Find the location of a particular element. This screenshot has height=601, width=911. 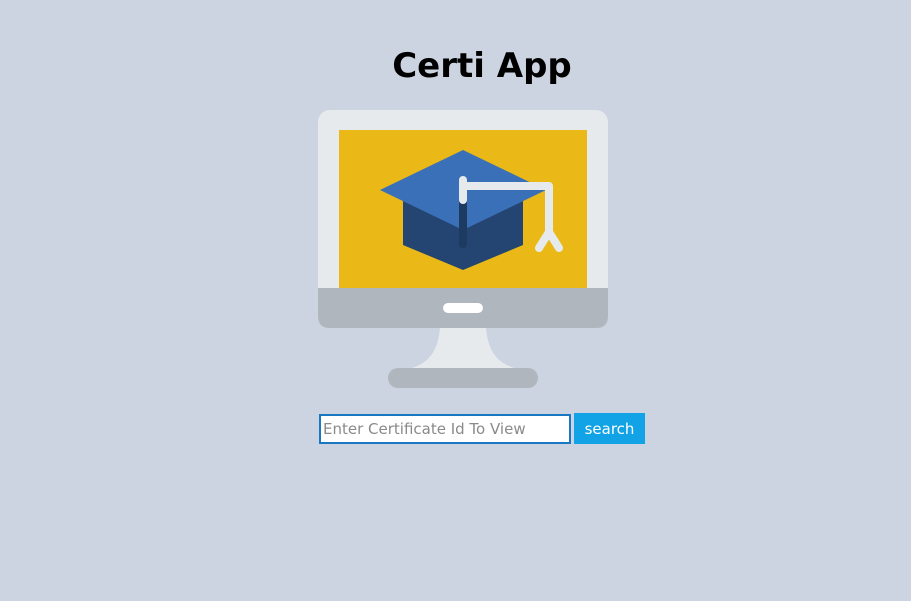

search-bar: search is located at coordinates (482, 428).